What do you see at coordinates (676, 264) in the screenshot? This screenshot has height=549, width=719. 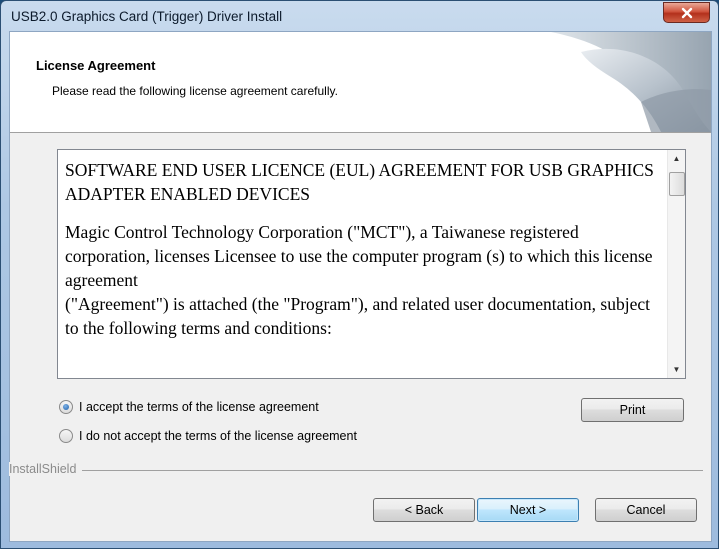 I see `vertical-scrollbar: ▲ ▼` at bounding box center [676, 264].